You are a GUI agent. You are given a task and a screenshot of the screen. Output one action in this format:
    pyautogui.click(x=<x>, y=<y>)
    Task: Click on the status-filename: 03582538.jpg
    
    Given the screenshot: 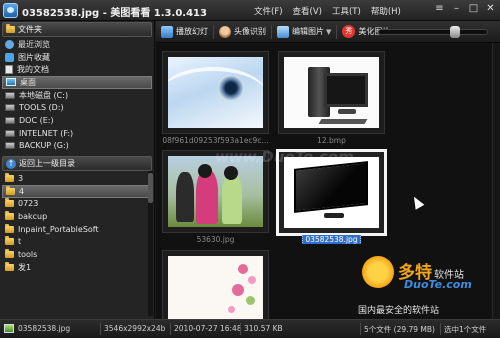 What is the action you would take?
    pyautogui.click(x=44, y=328)
    